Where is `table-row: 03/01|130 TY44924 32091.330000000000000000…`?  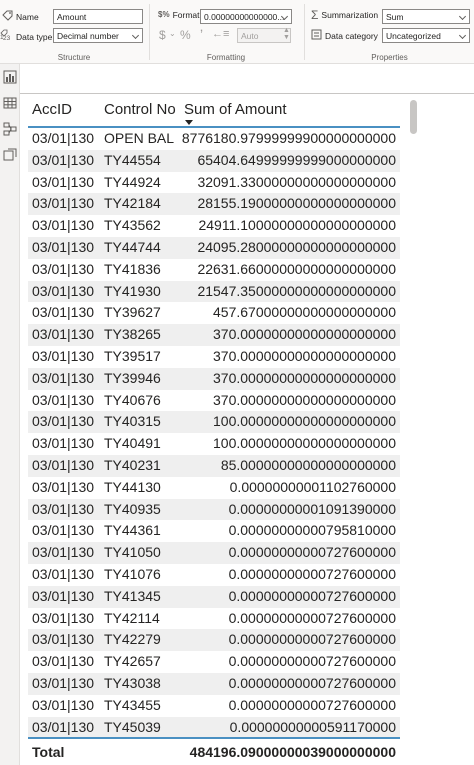
table-row: 03/01|130 TY44924 32091.330000000000000000… is located at coordinates (214, 183).